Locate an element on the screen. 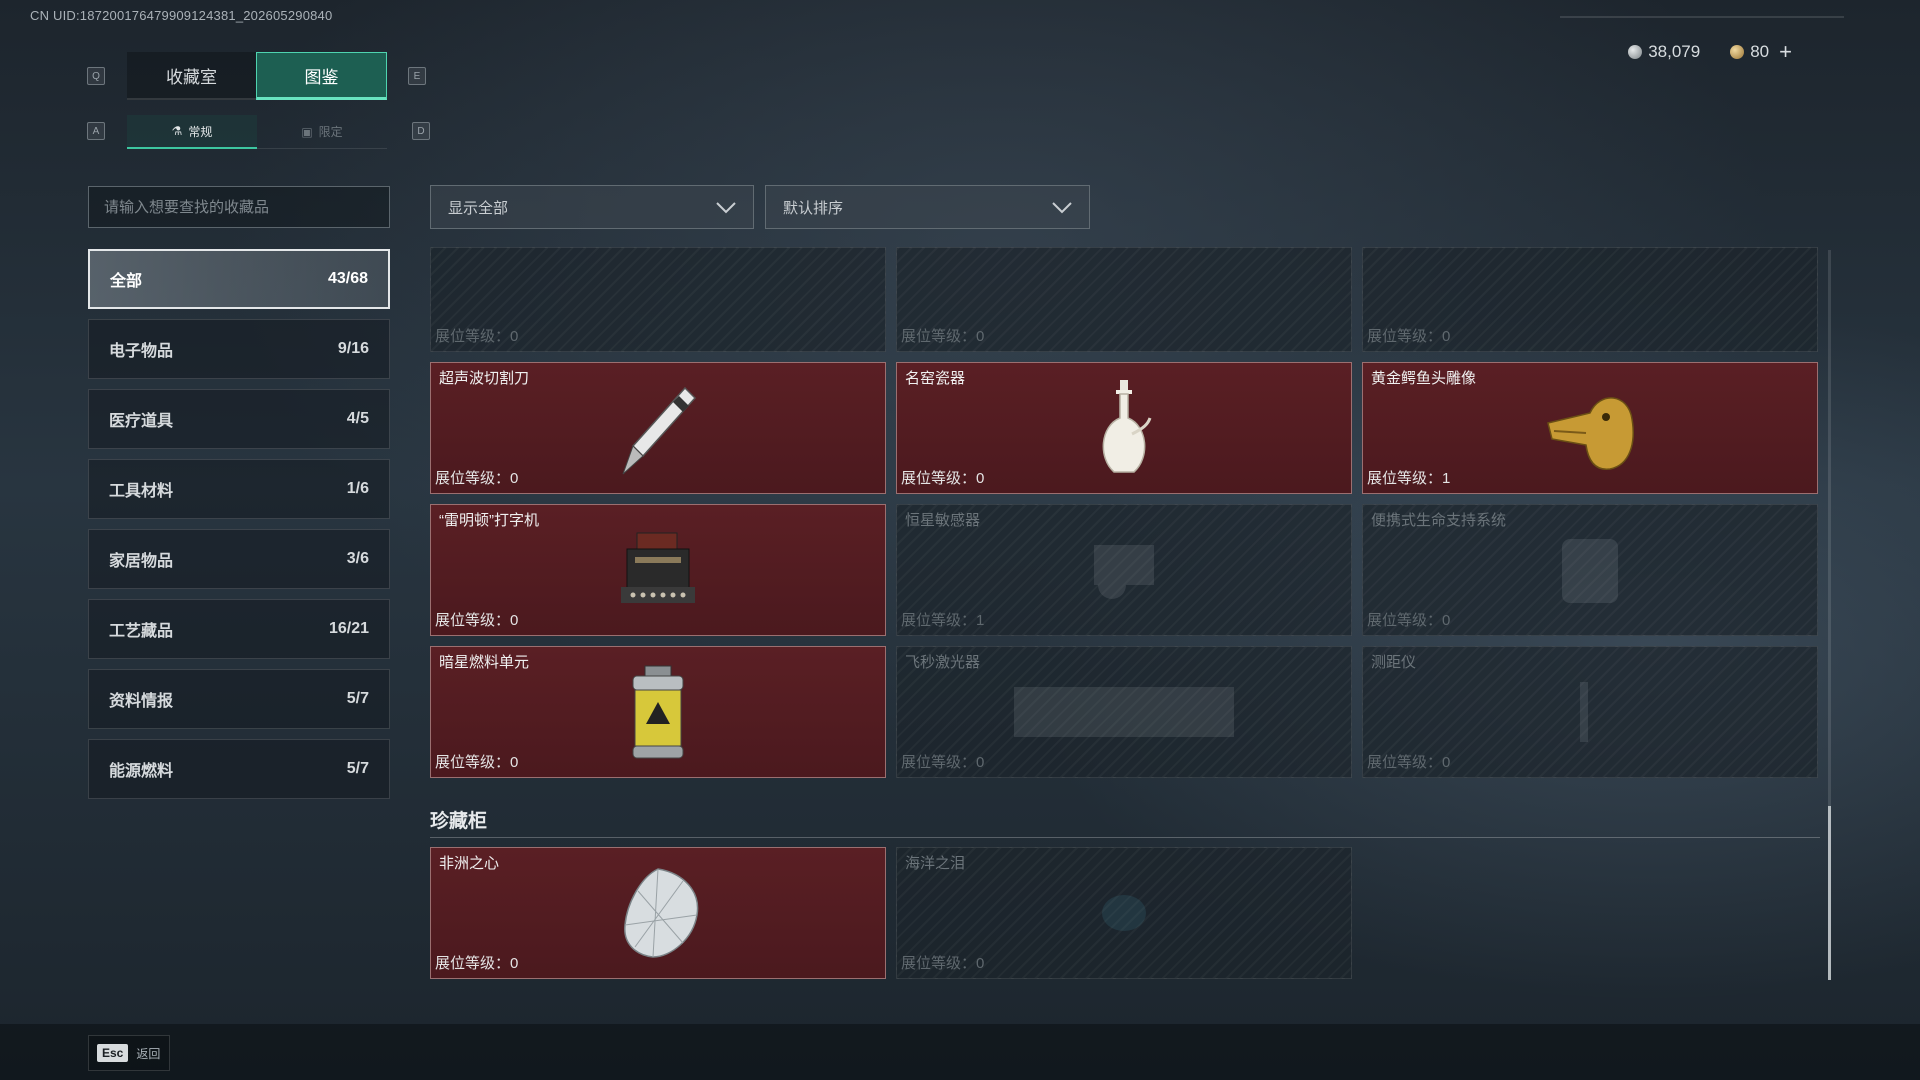 This screenshot has height=1080, width=1920. card-level: 展位等级：1 is located at coordinates (1408, 477).